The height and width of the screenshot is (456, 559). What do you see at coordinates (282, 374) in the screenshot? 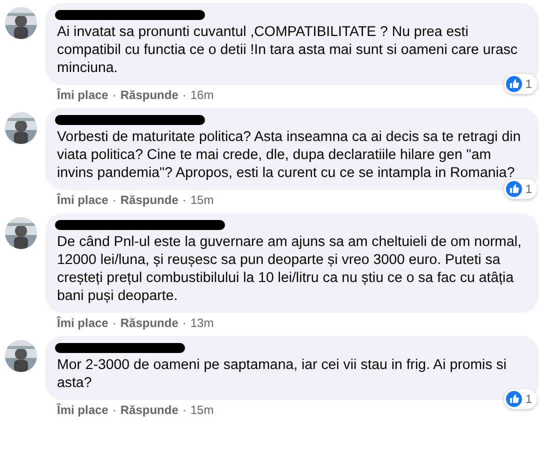
I see `comment-text: Mor 2-3000 de oameni pe saptamana, iar cei vii stau in frig. Ai promis si asta?` at bounding box center [282, 374].